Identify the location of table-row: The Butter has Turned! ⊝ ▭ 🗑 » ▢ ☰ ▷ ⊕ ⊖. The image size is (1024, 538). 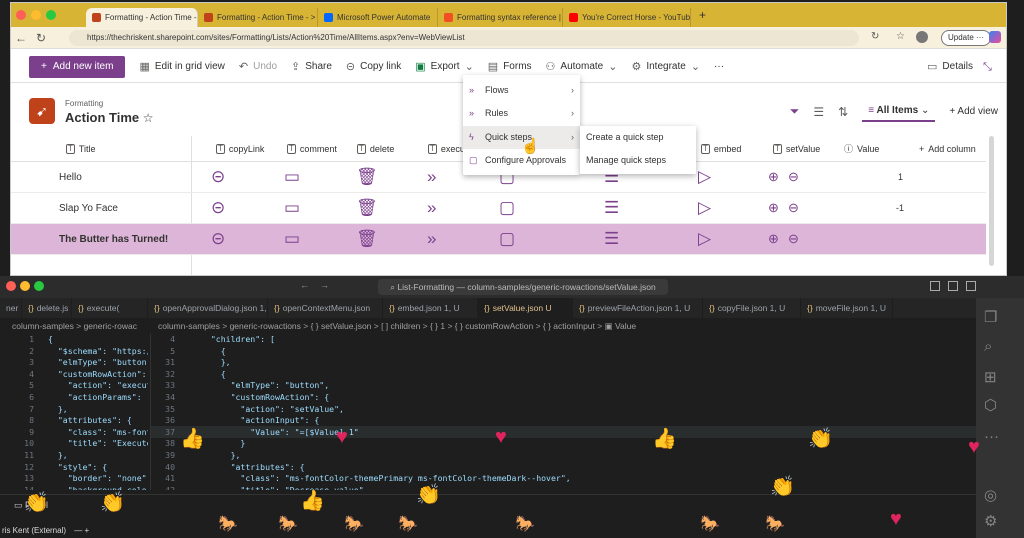
(498, 239).